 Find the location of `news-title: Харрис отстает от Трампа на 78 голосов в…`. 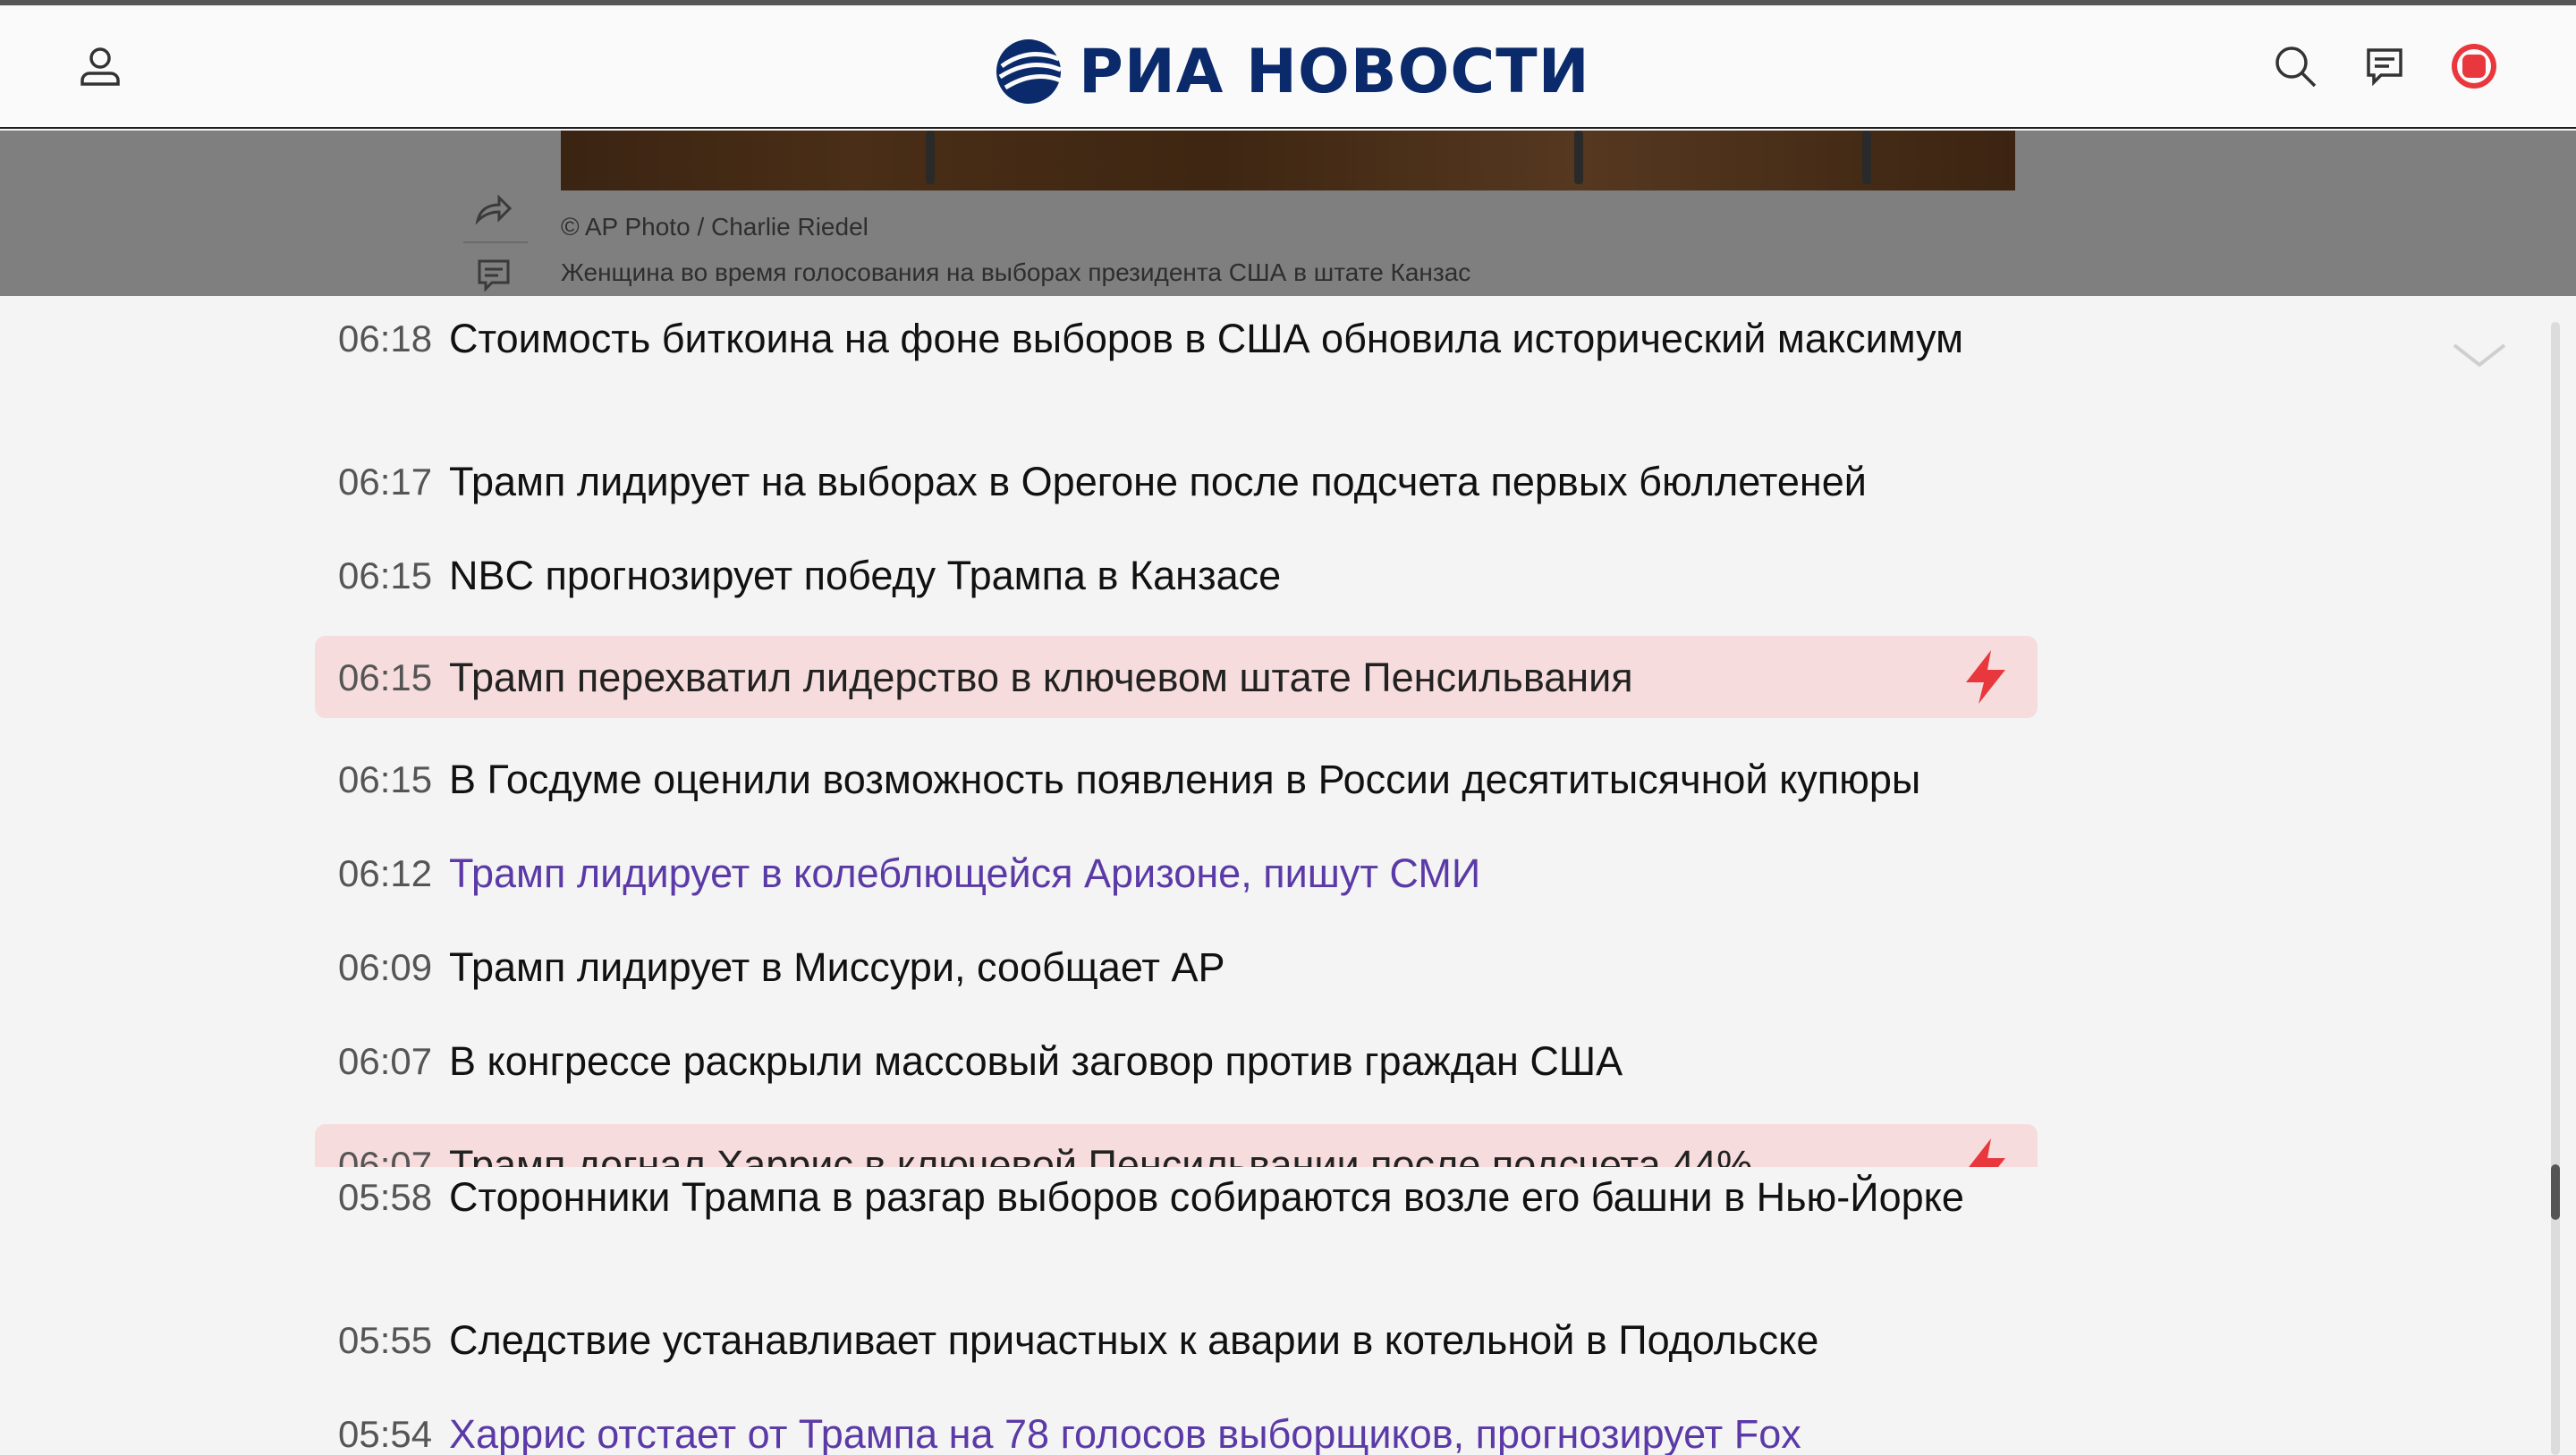

news-title: Харрис отстает от Трампа на 78 голосов в… is located at coordinates (1209, 1432).